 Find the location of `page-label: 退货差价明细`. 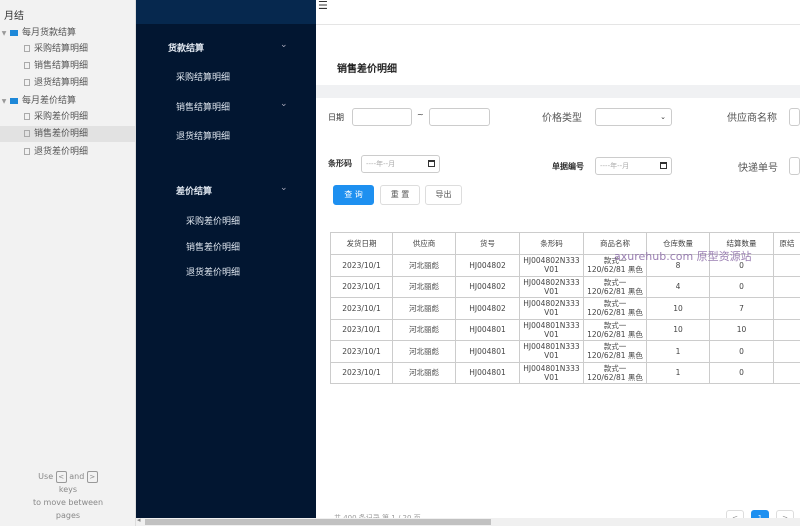

page-label: 退货差价明细 is located at coordinates (61, 152).